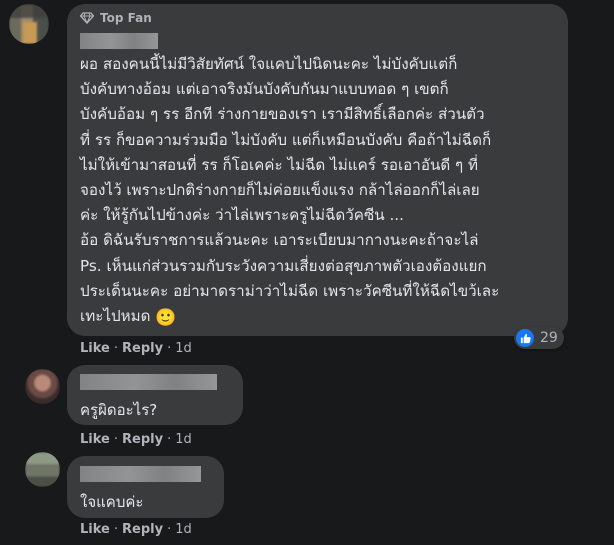  I want to click on diamond-icon, so click(87, 18).